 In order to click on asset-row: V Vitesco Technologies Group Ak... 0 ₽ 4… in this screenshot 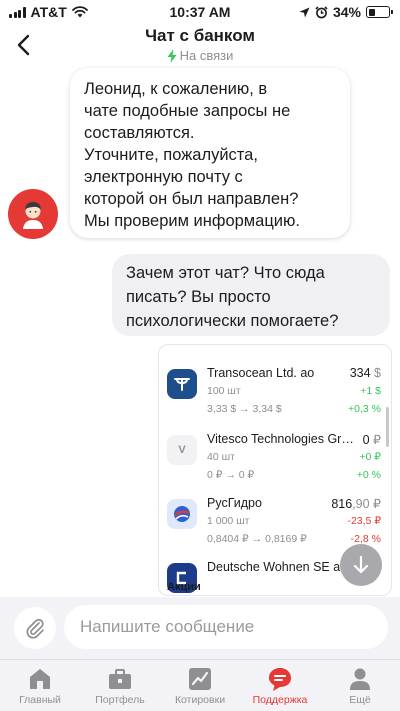, I will do `click(275, 458)`.